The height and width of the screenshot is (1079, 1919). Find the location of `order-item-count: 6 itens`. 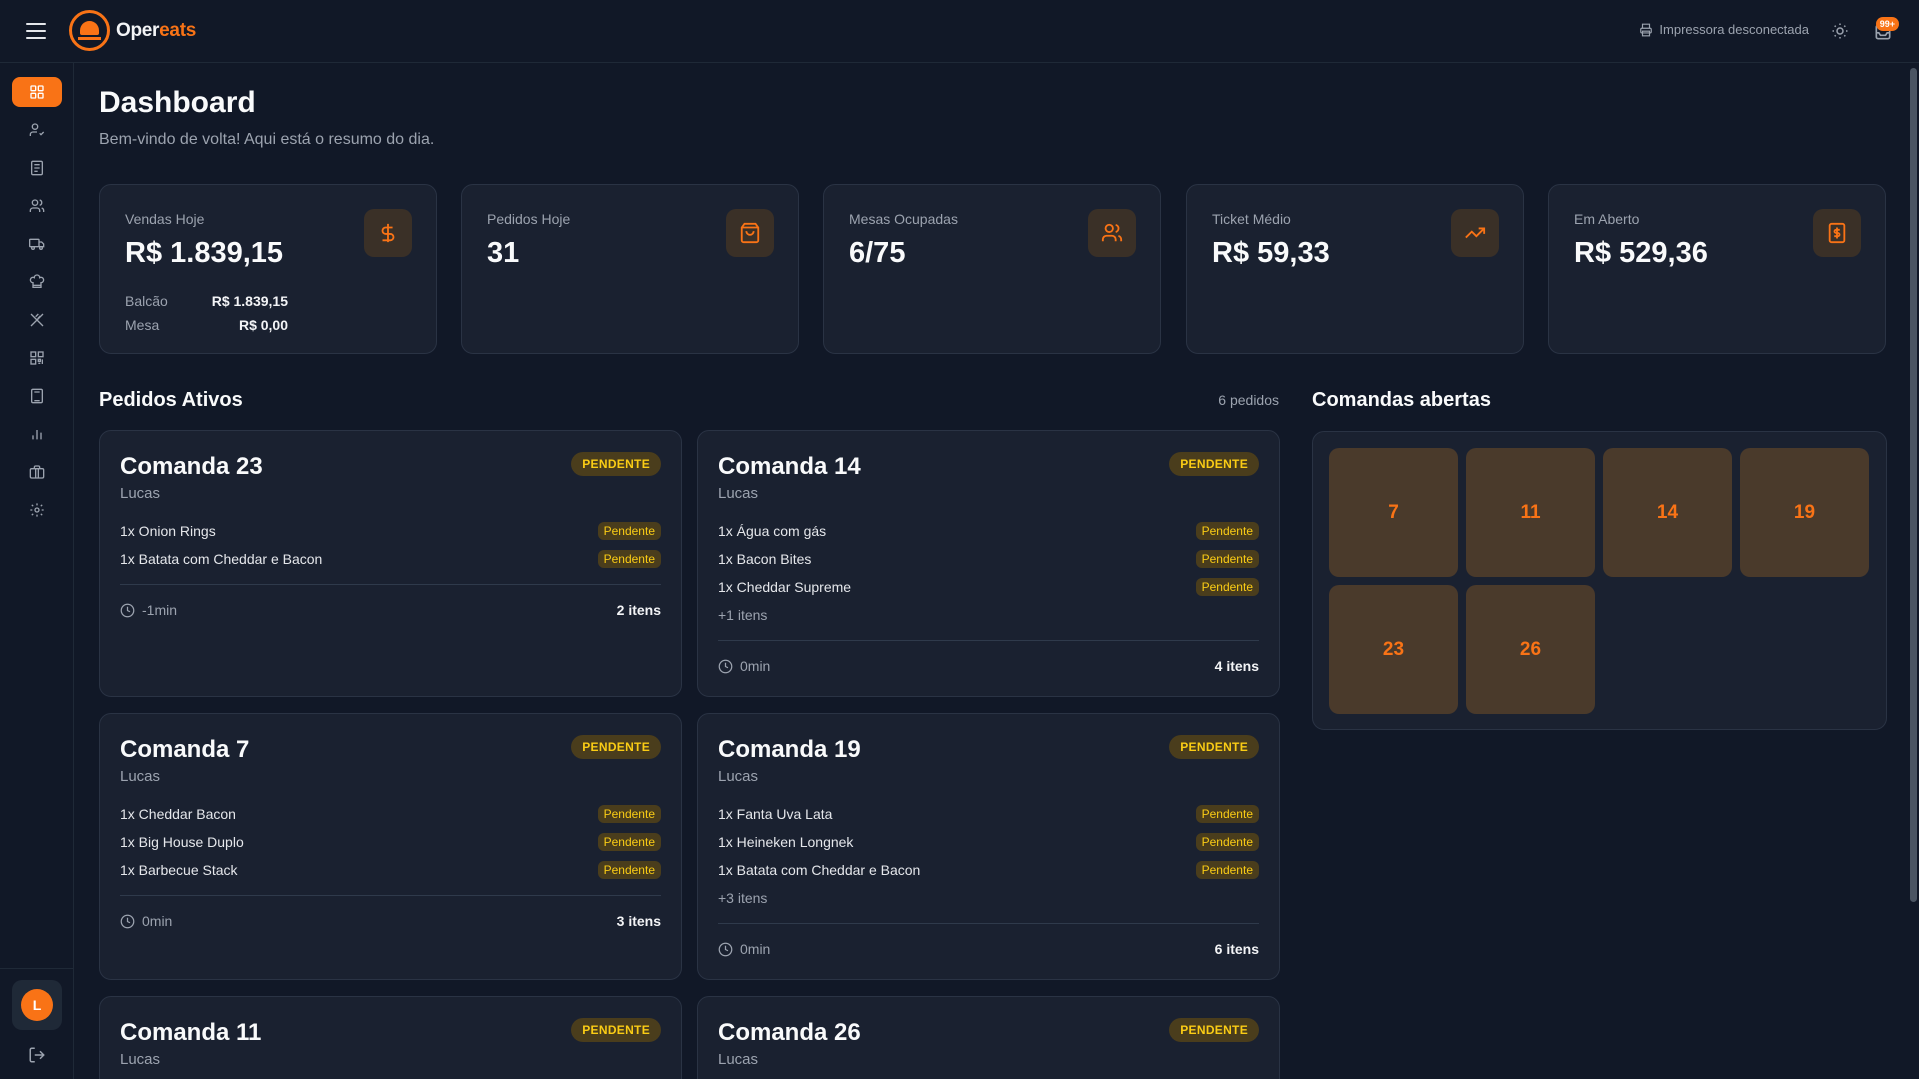

order-item-count: 6 itens is located at coordinates (1236, 949).